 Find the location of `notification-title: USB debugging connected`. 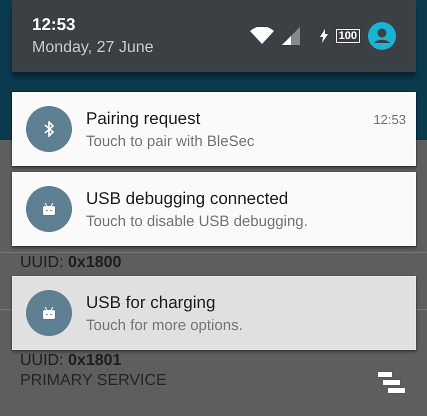

notification-title: USB debugging connected is located at coordinates (187, 198).